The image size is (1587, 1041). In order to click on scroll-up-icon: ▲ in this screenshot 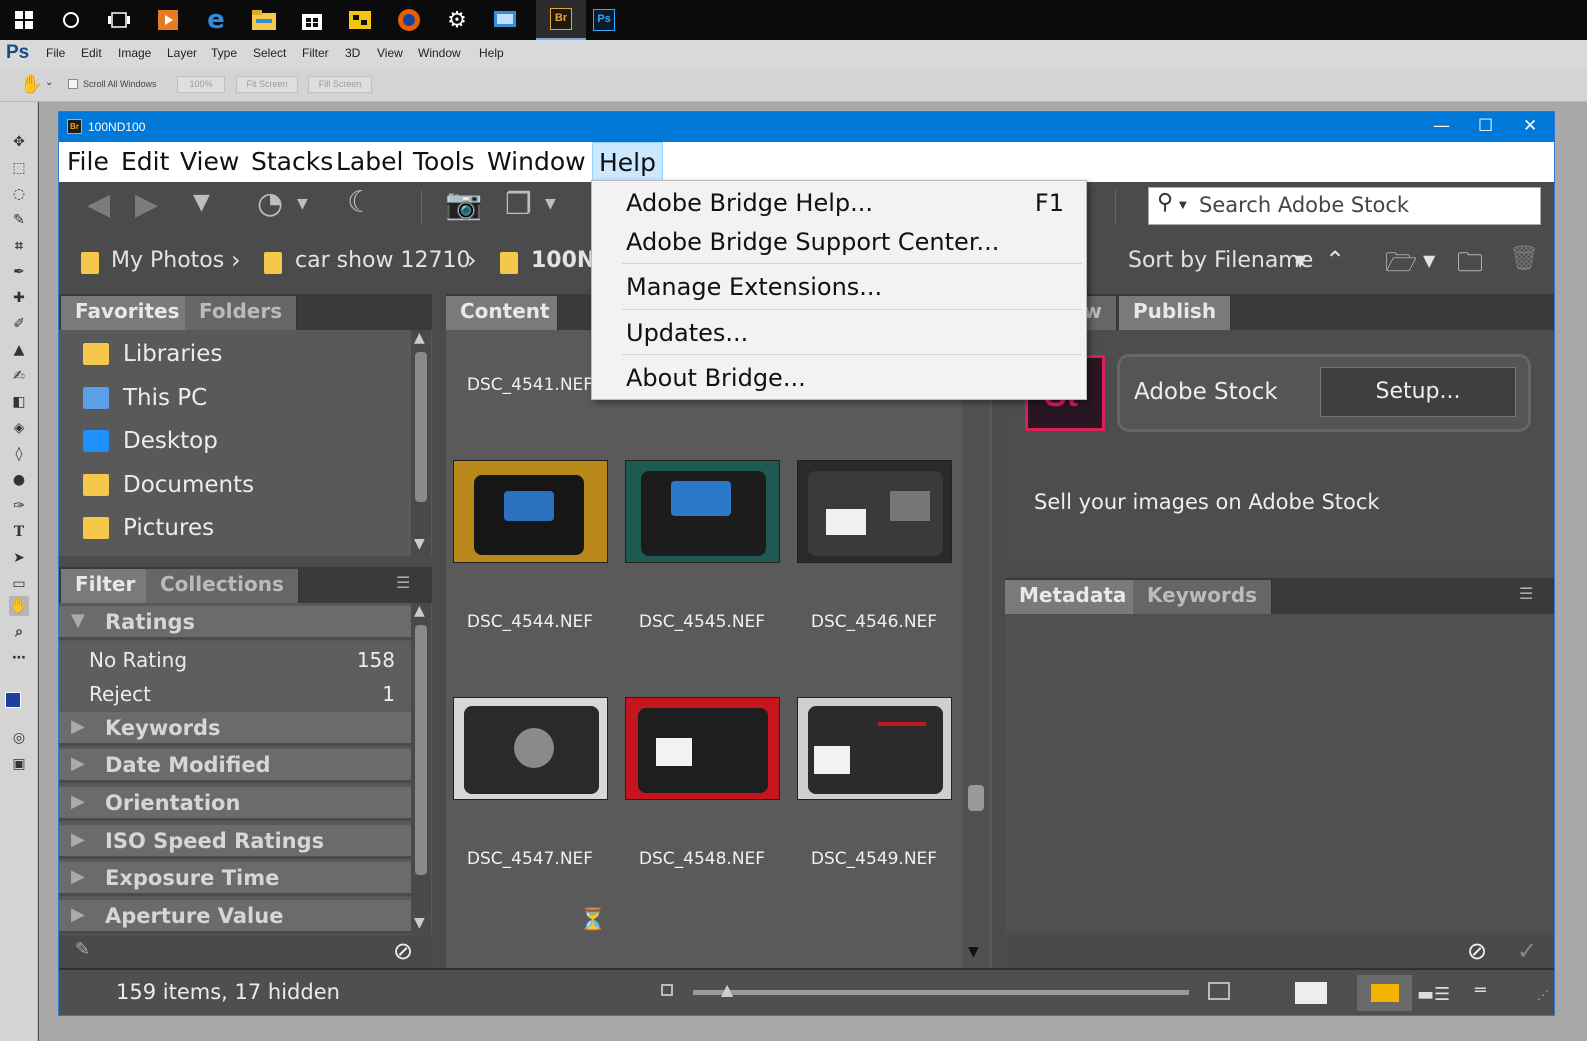, I will do `click(419, 611)`.